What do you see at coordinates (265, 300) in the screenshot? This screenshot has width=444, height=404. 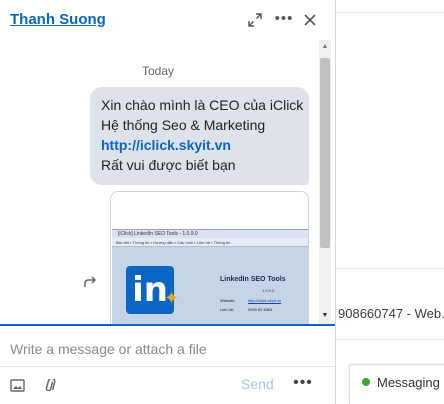 I see `screenshot-website-value: http://iclick.skyit.vn` at bounding box center [265, 300].